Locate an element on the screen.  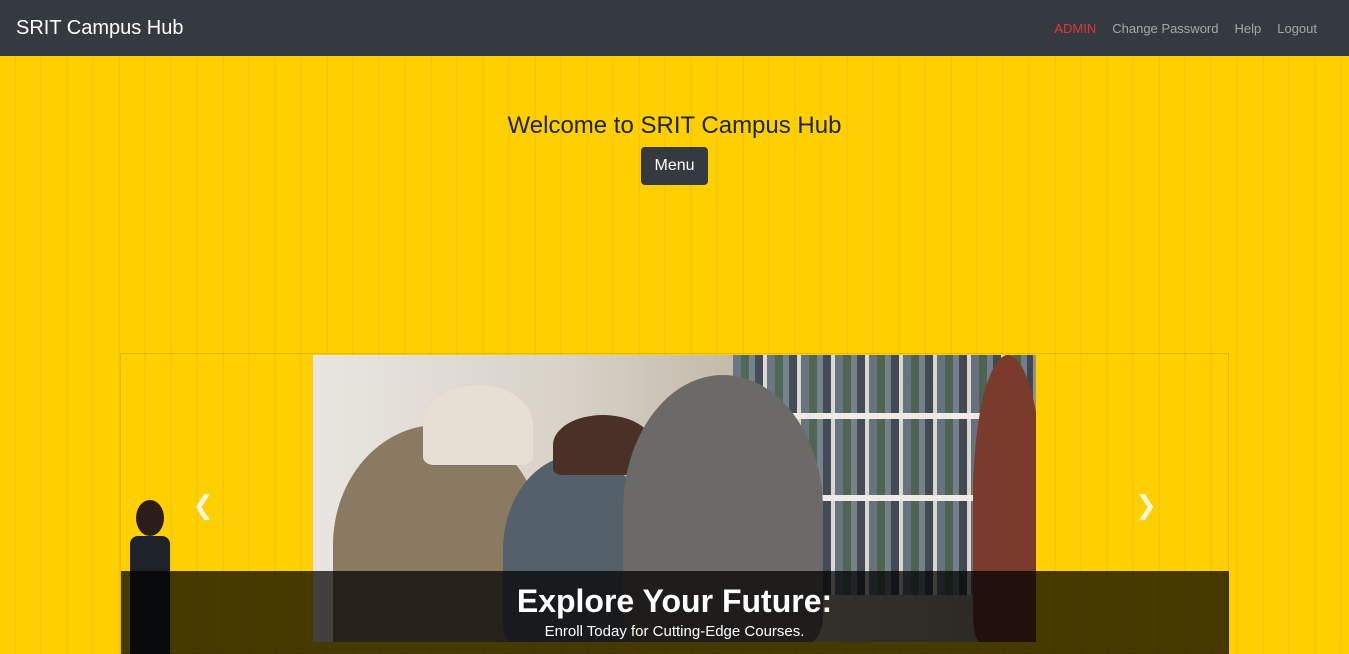
chevron-right-icon: ❯ is located at coordinates (1146, 505).